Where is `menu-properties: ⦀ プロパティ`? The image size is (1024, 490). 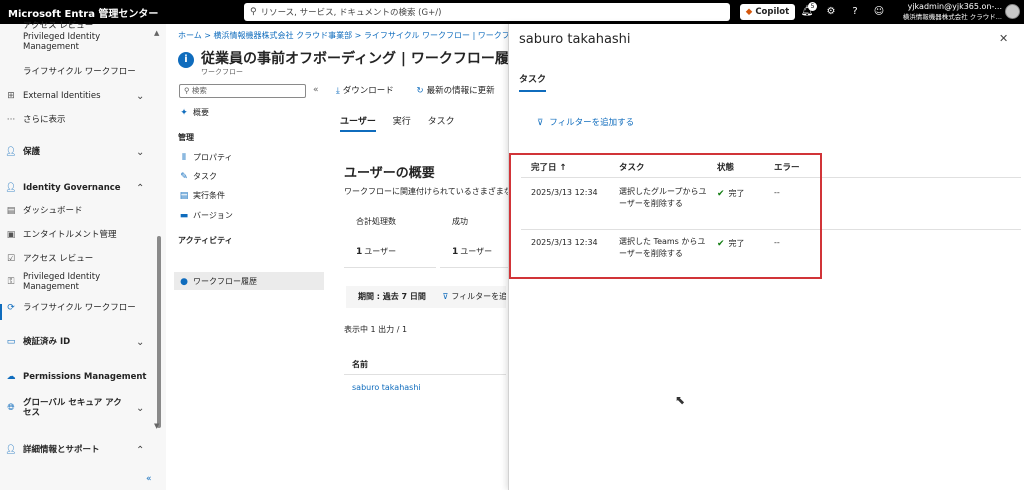
menu-properties: ⦀ プロパティ is located at coordinates (205, 157).